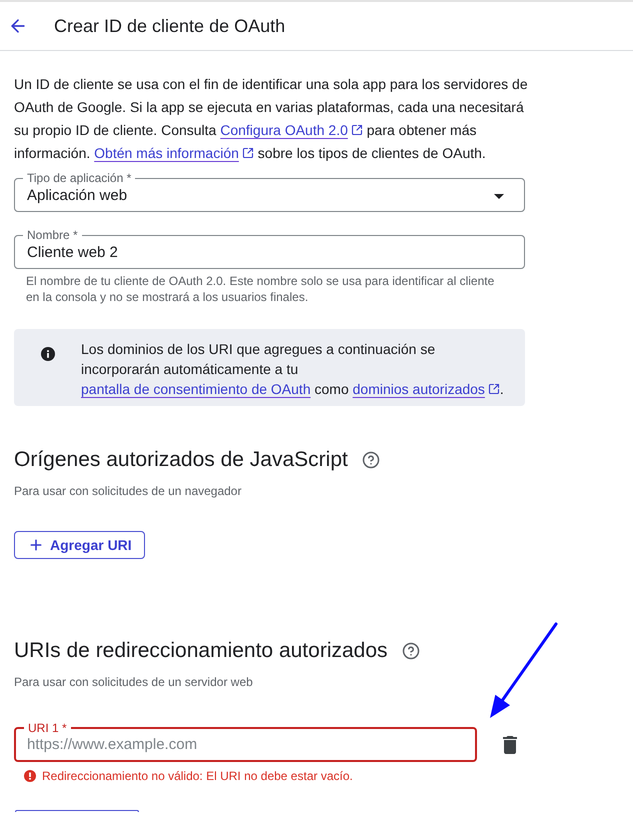 This screenshot has height=817, width=633. I want to click on link: pantalla de consentimiento de OAuth, so click(196, 389).